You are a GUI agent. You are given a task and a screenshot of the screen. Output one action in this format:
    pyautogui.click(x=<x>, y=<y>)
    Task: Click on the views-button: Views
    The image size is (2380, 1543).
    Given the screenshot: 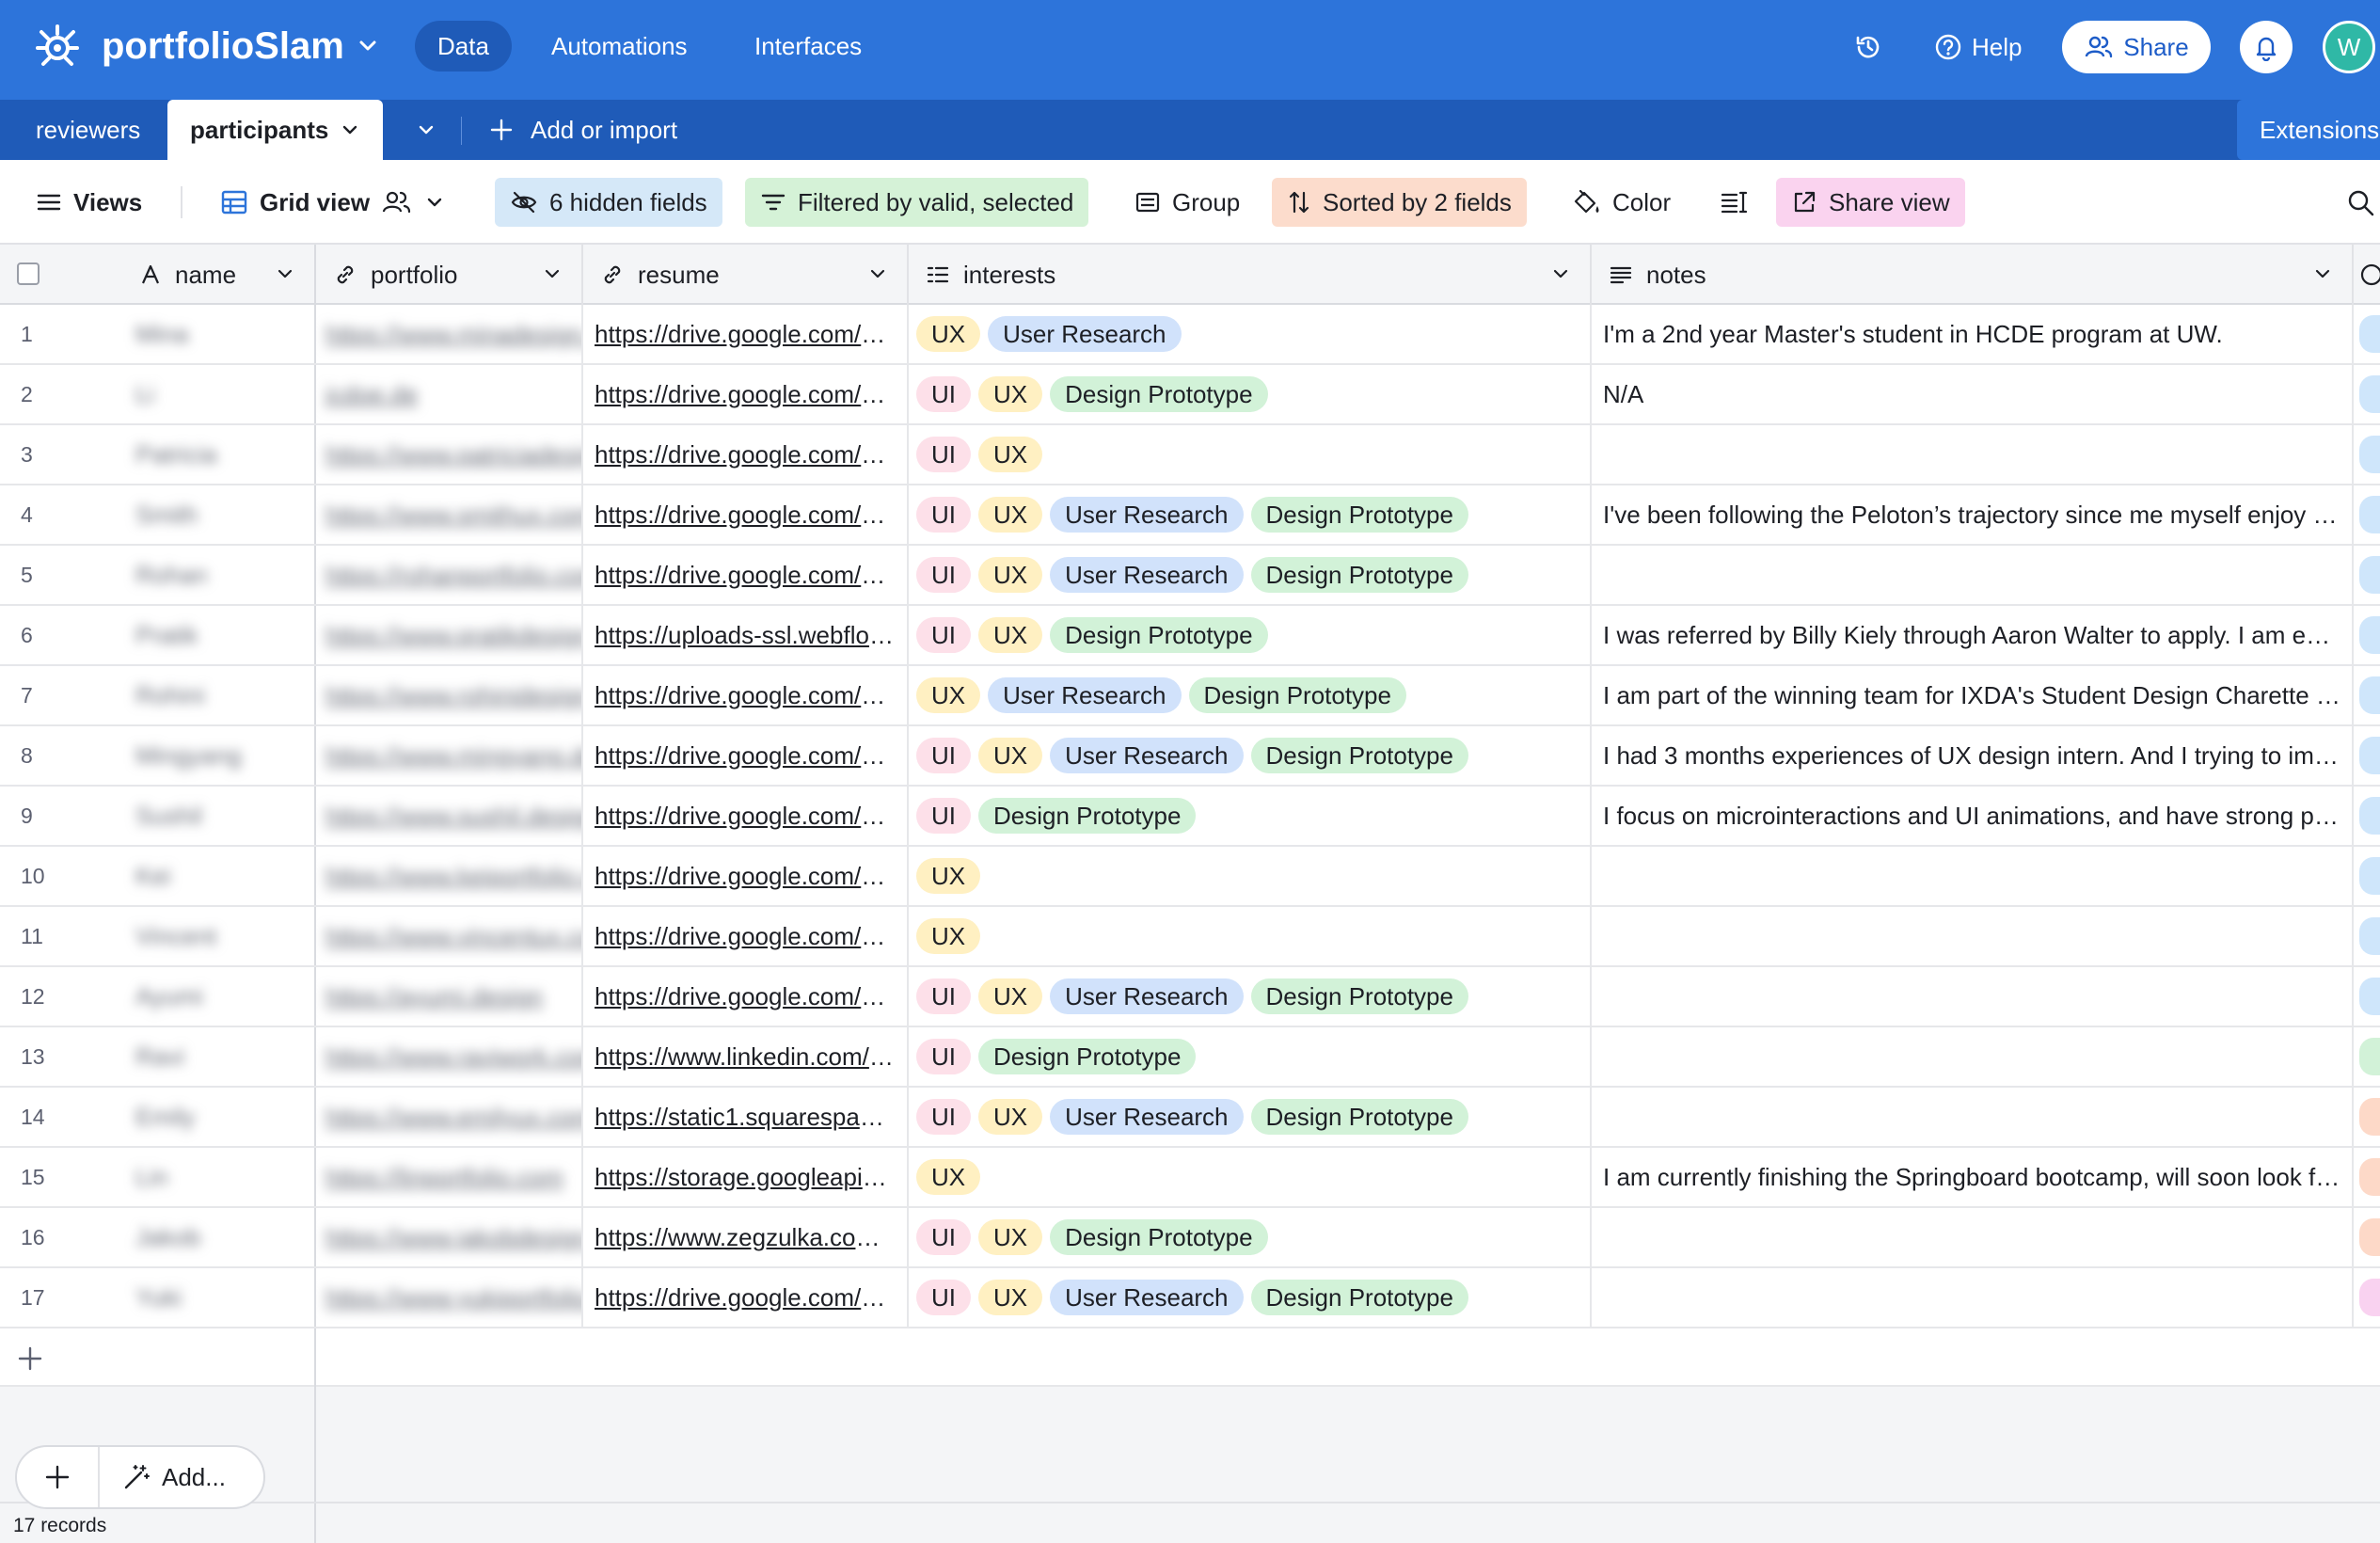 What is the action you would take?
    pyautogui.click(x=89, y=202)
    